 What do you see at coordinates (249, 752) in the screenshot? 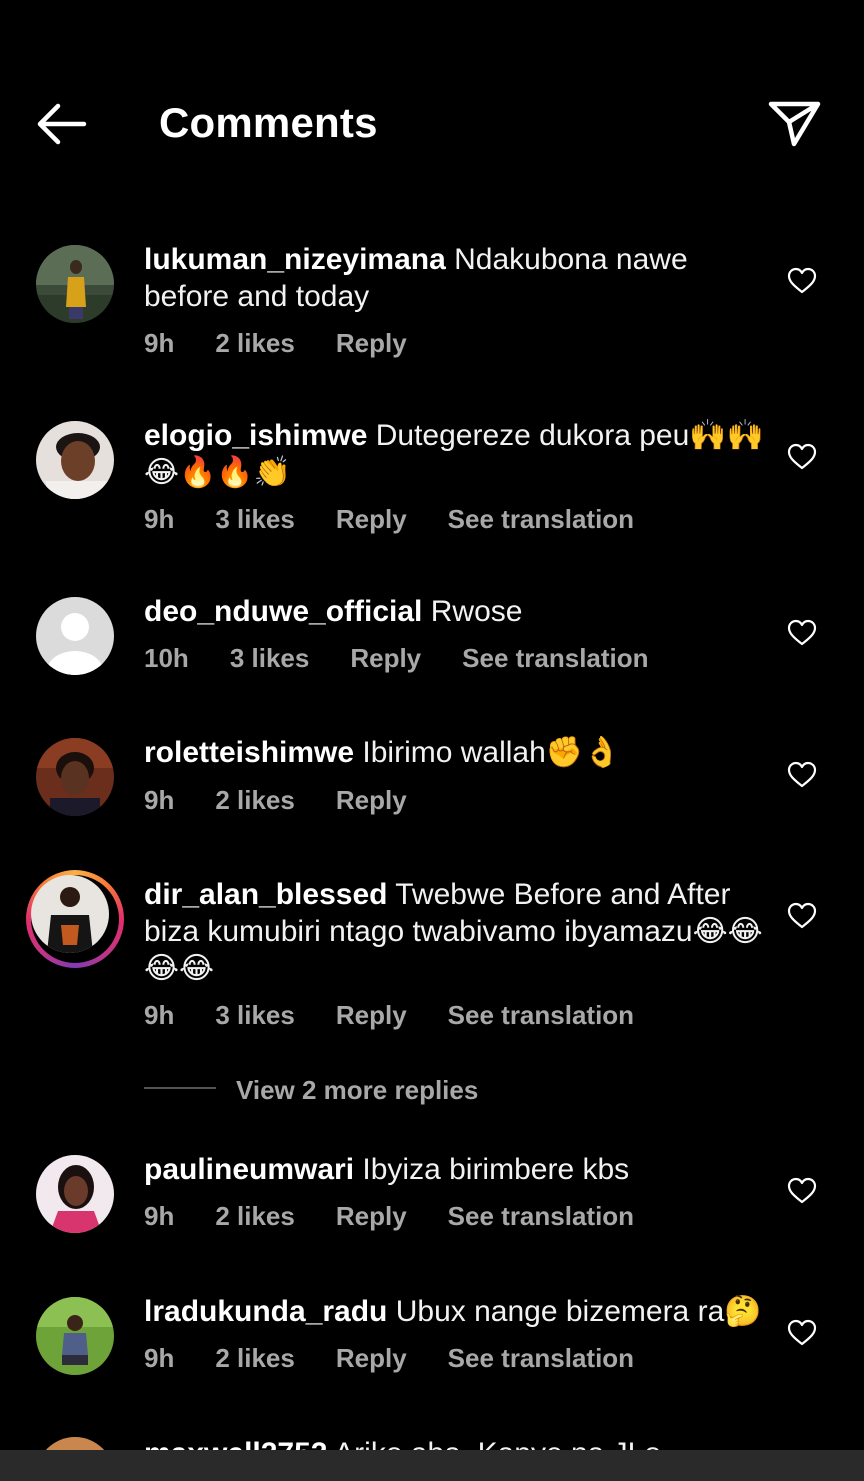
I see `comment-username: roletteishimwe` at bounding box center [249, 752].